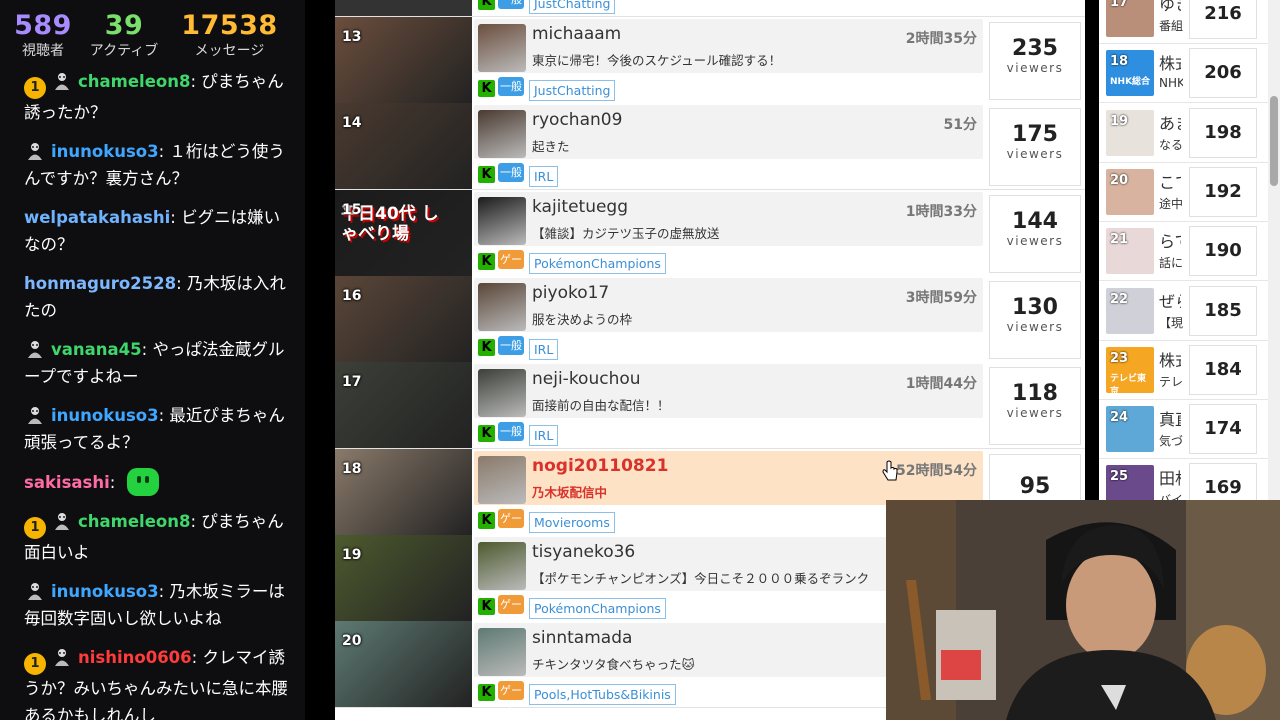  What do you see at coordinates (1183, 429) in the screenshot?
I see `side-stream-row: 24 真直 気づ 174` at bounding box center [1183, 429].